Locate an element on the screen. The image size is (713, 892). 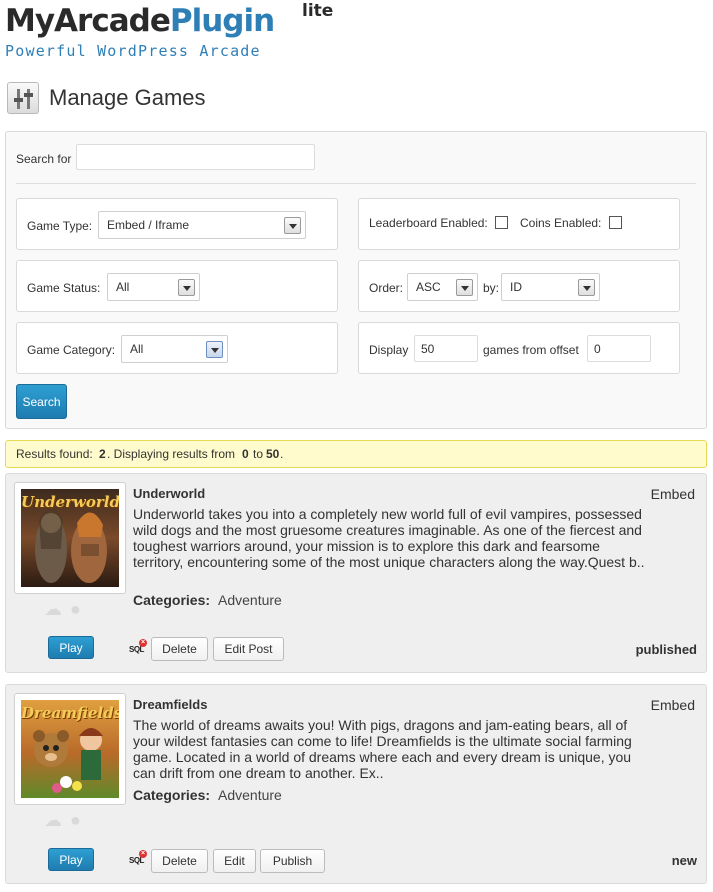
search-label: Search for is located at coordinates (44, 159).